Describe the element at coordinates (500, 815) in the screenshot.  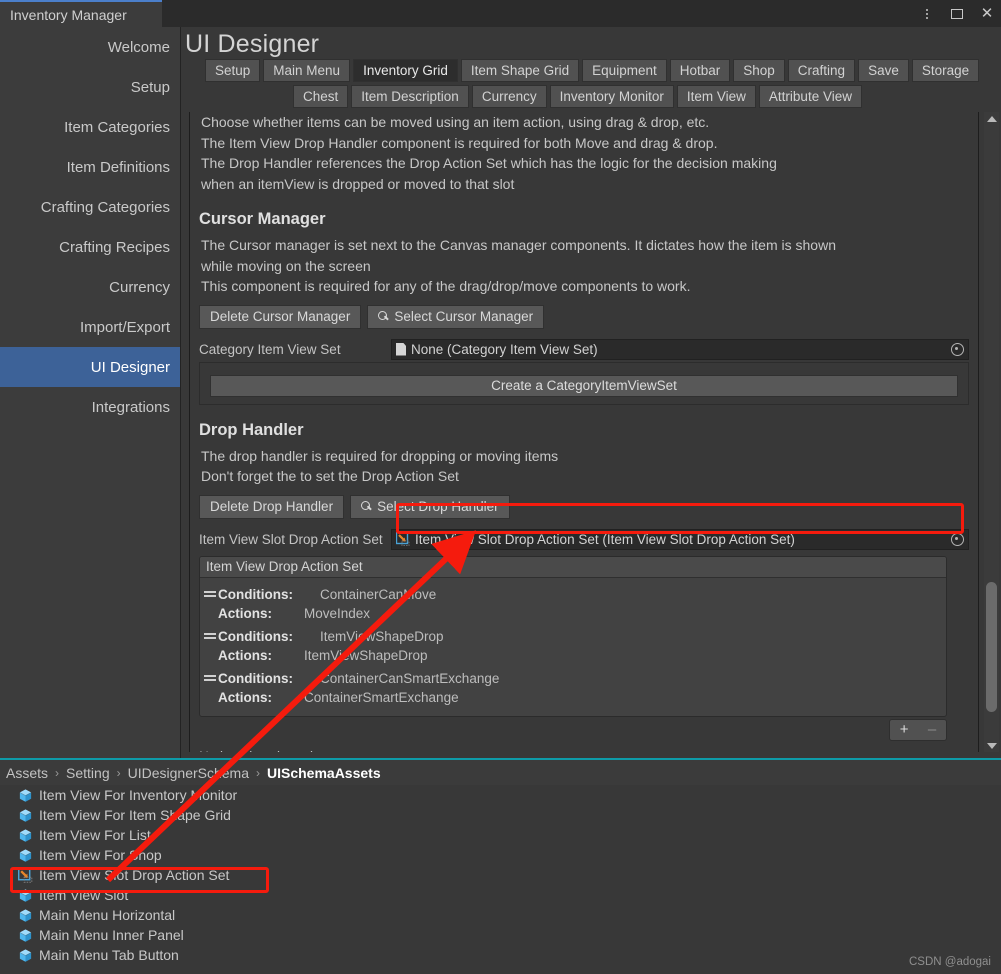
I see `list-item: Item View For Item Shape Grid` at that location.